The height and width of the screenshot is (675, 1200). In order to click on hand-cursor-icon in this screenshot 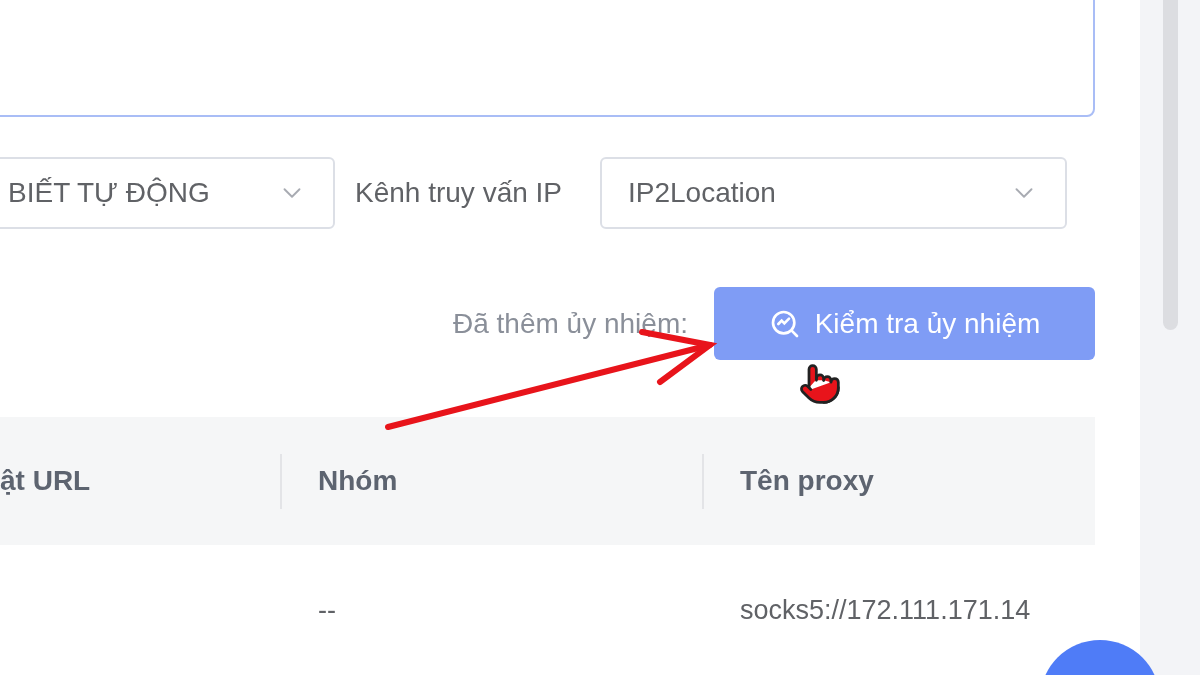, I will do `click(820, 384)`.